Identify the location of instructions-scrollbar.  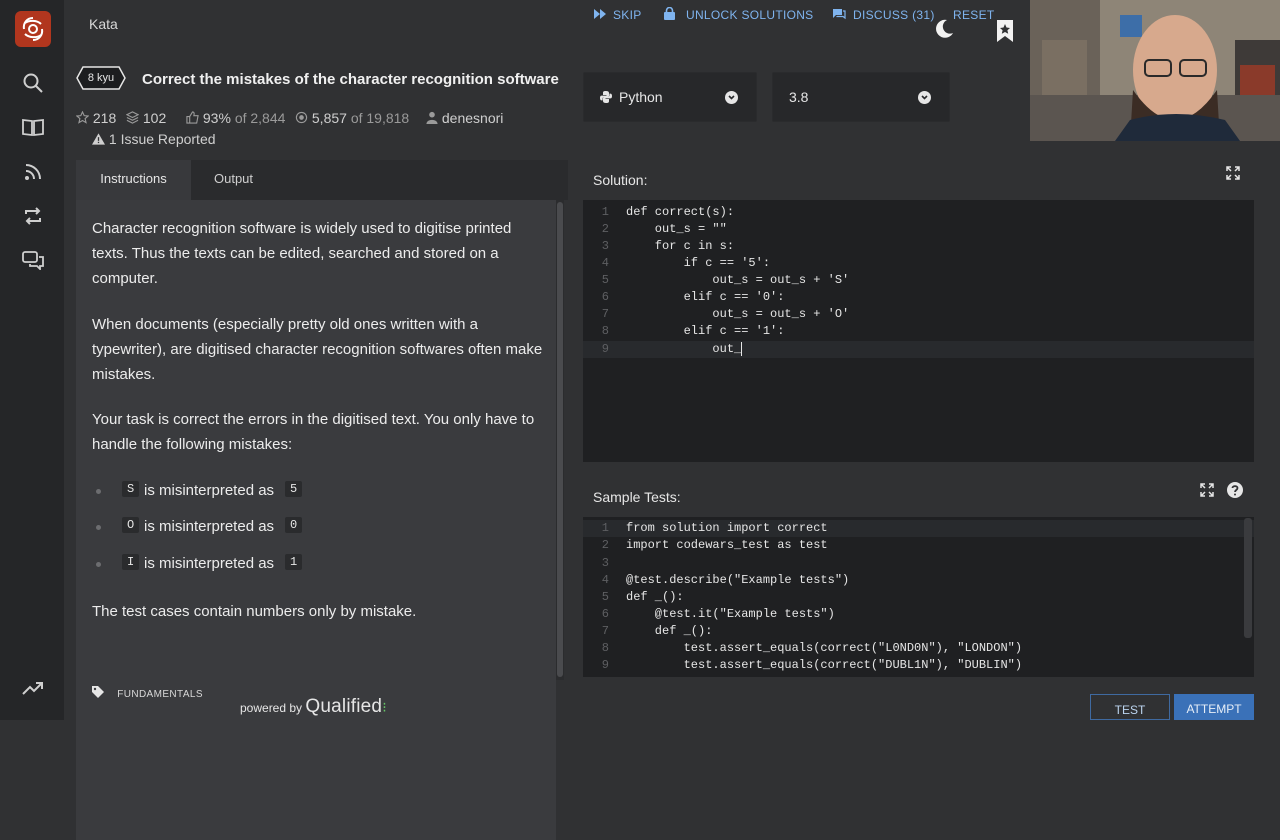
(560, 440).